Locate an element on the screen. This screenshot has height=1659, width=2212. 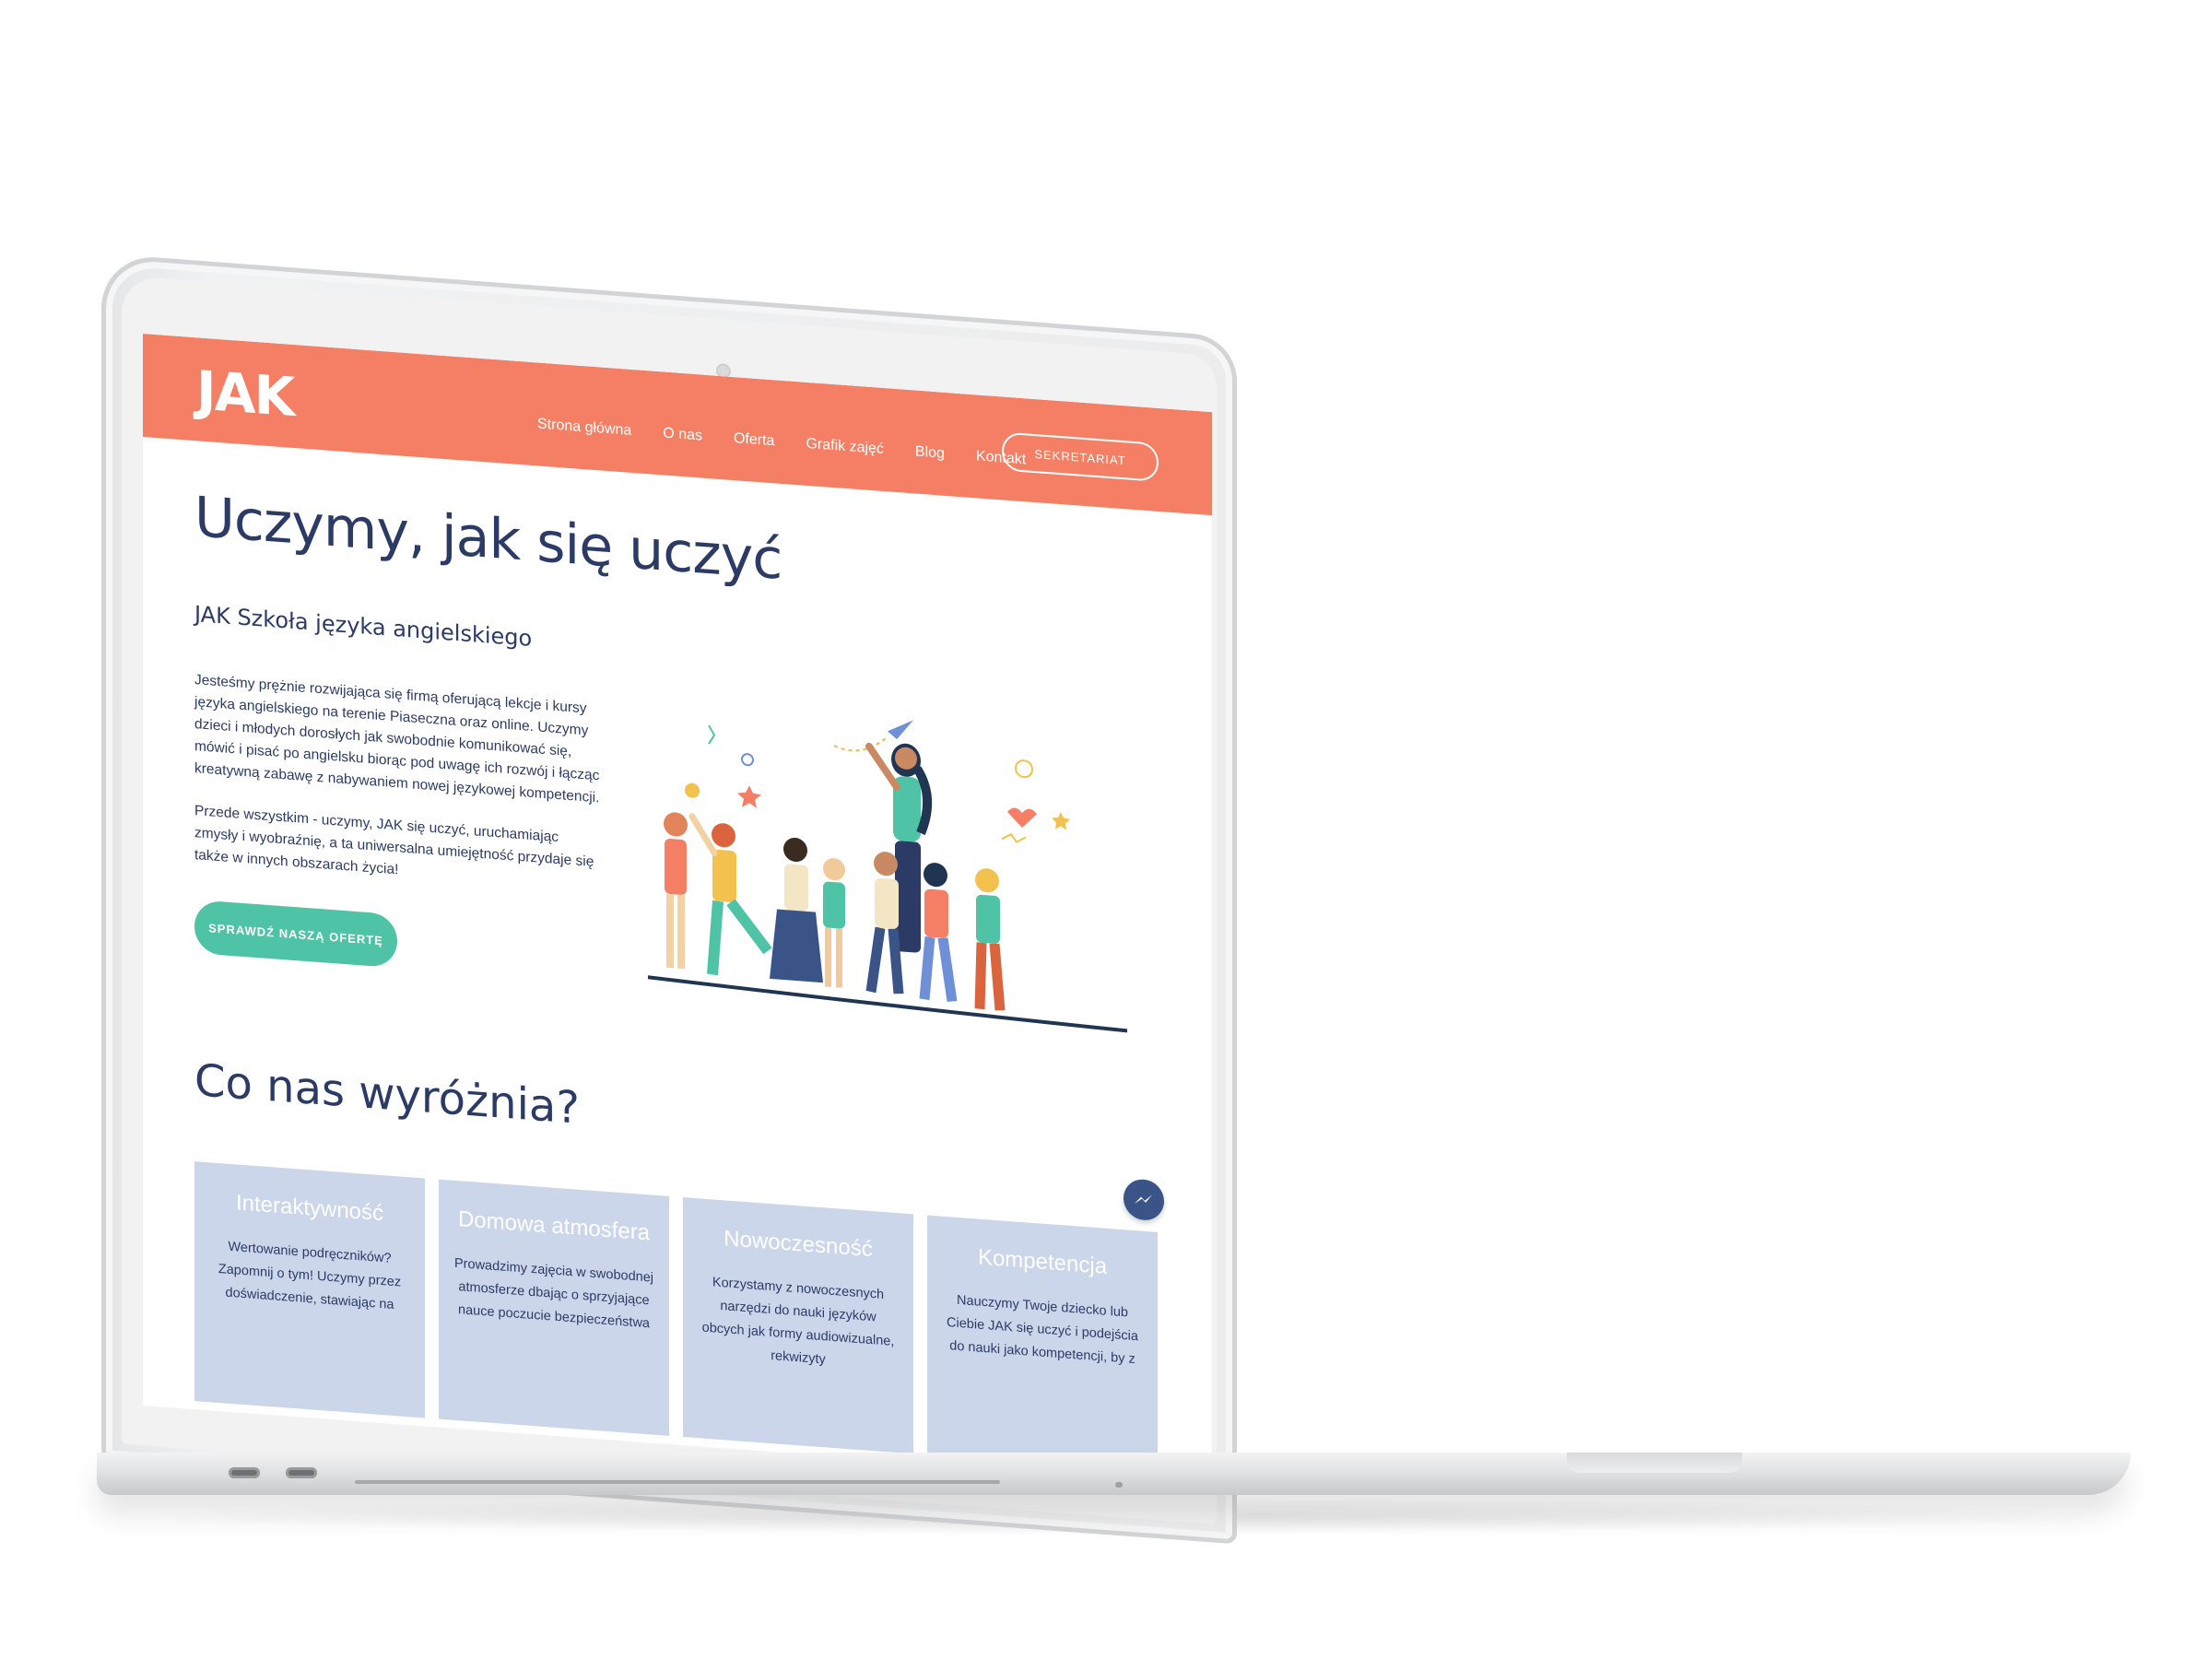
children-figures is located at coordinates (835, 911).